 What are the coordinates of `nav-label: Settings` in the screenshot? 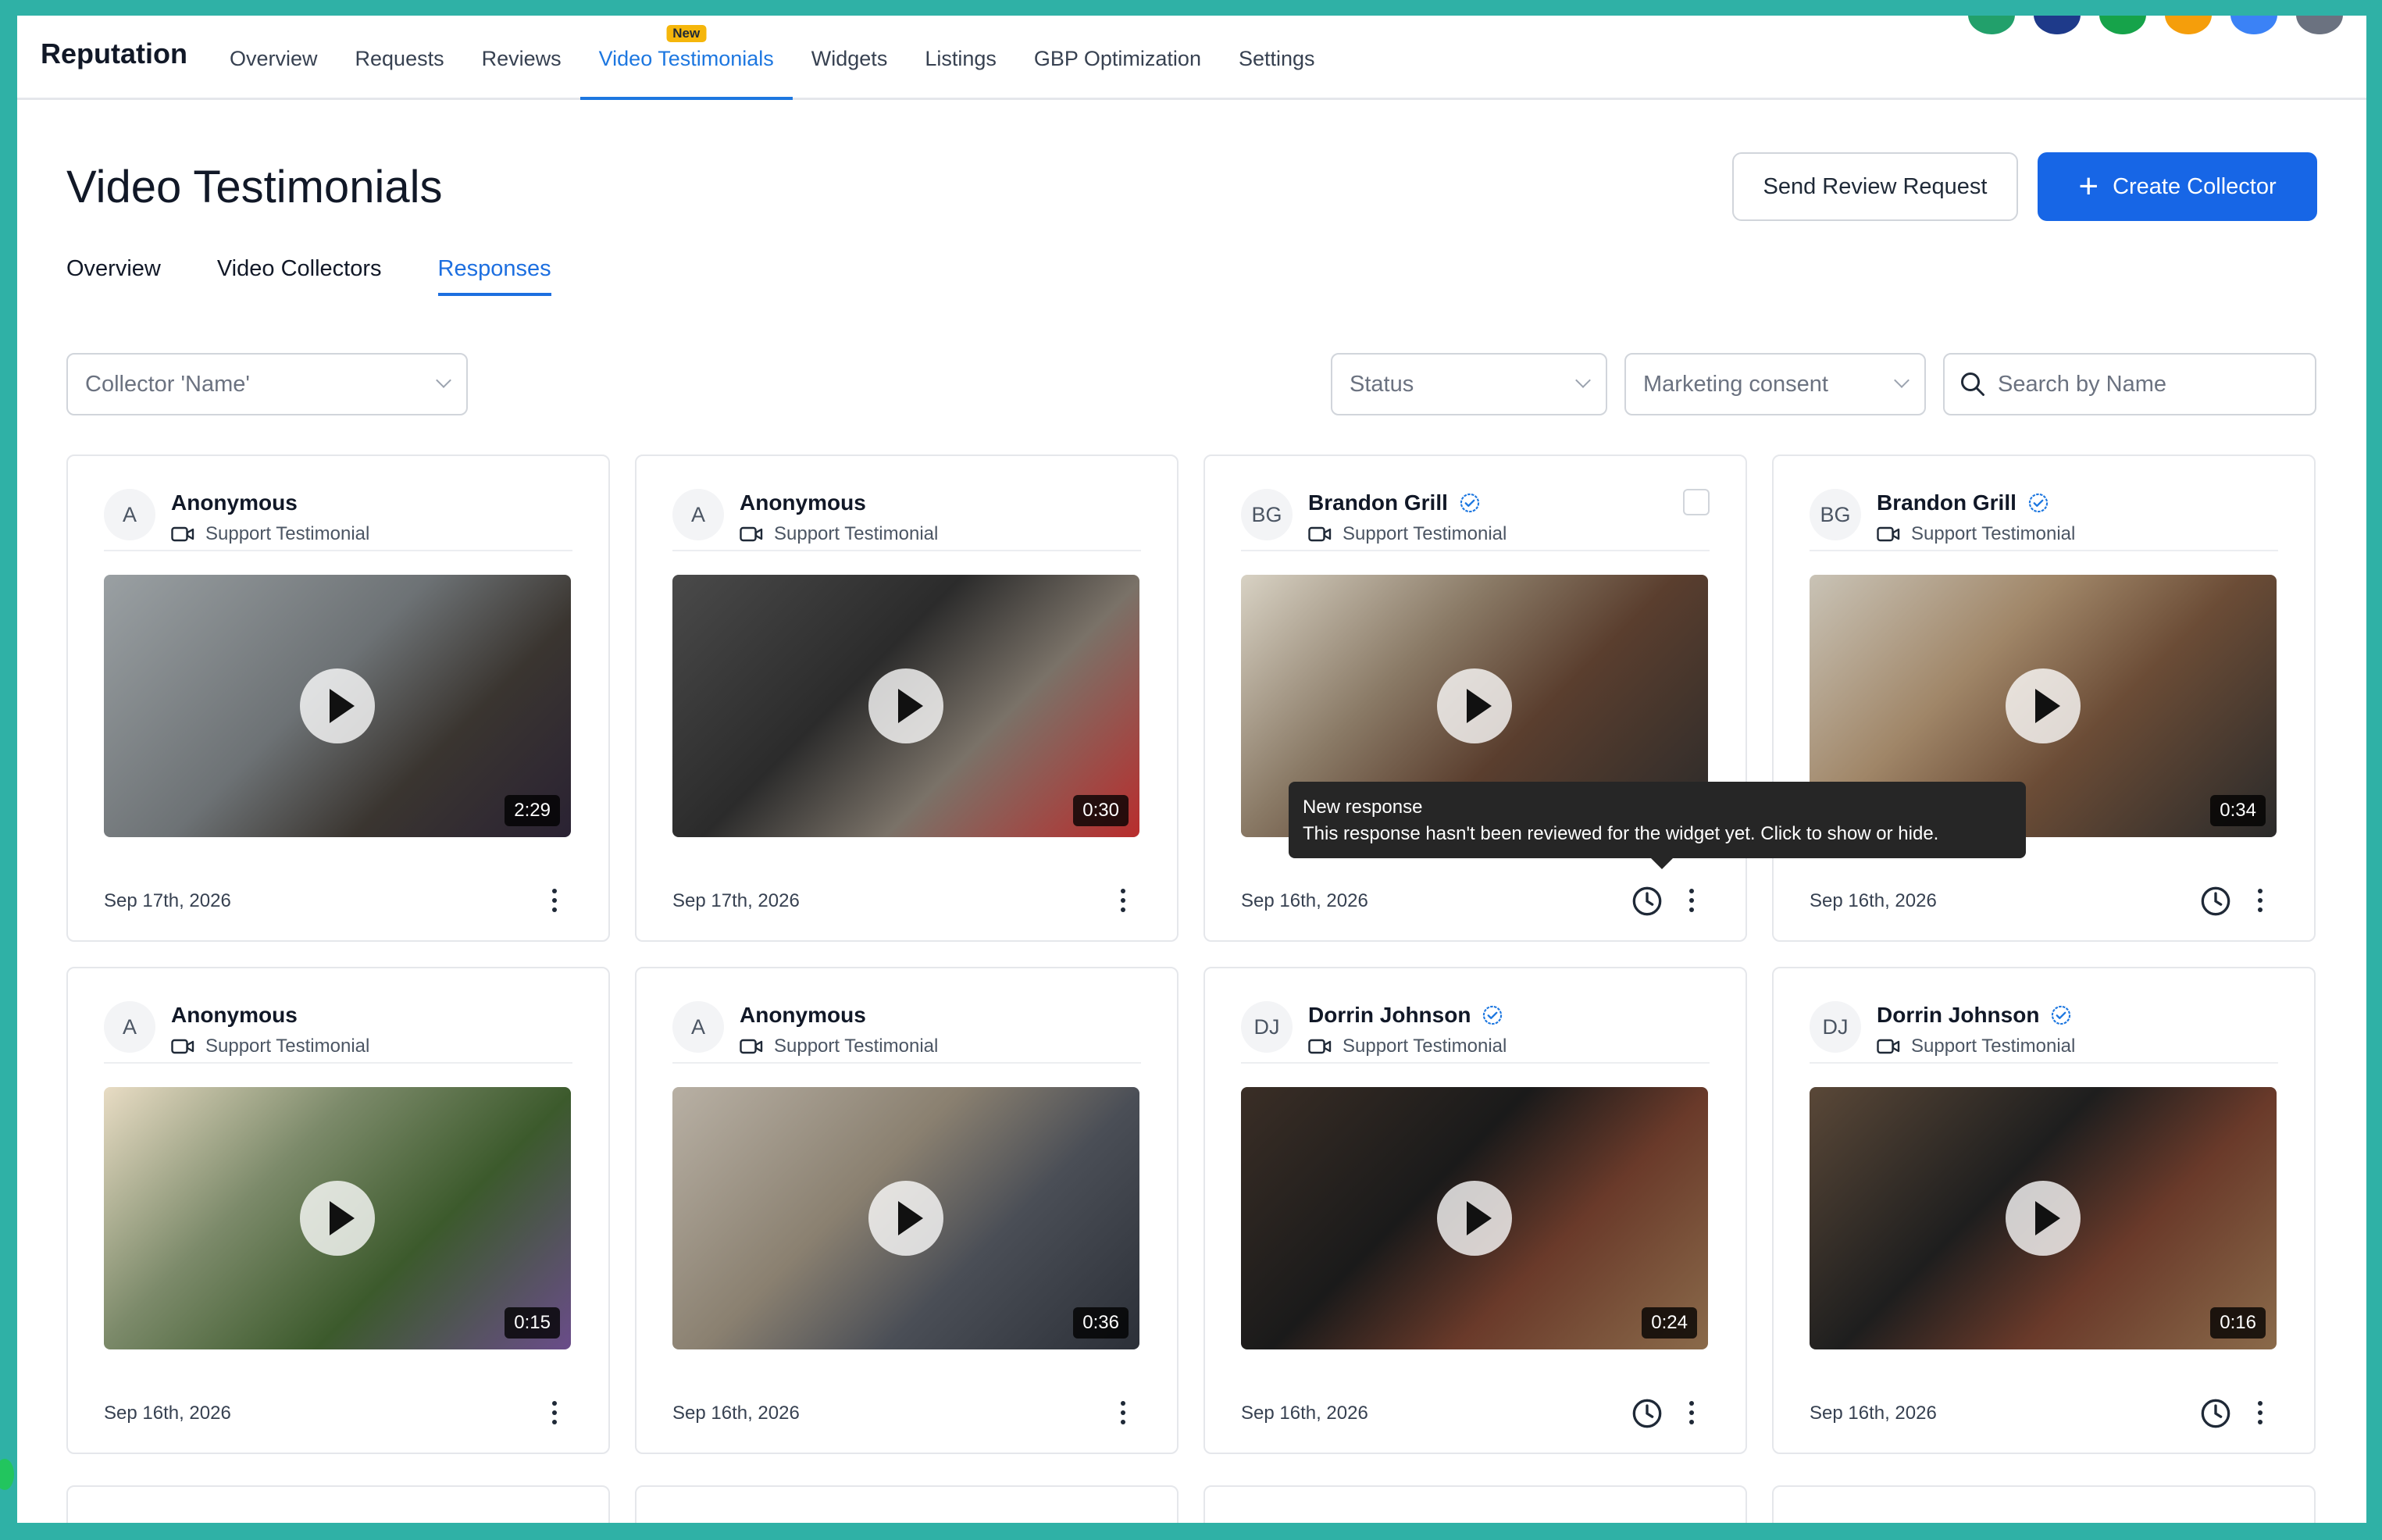 It's located at (1277, 58).